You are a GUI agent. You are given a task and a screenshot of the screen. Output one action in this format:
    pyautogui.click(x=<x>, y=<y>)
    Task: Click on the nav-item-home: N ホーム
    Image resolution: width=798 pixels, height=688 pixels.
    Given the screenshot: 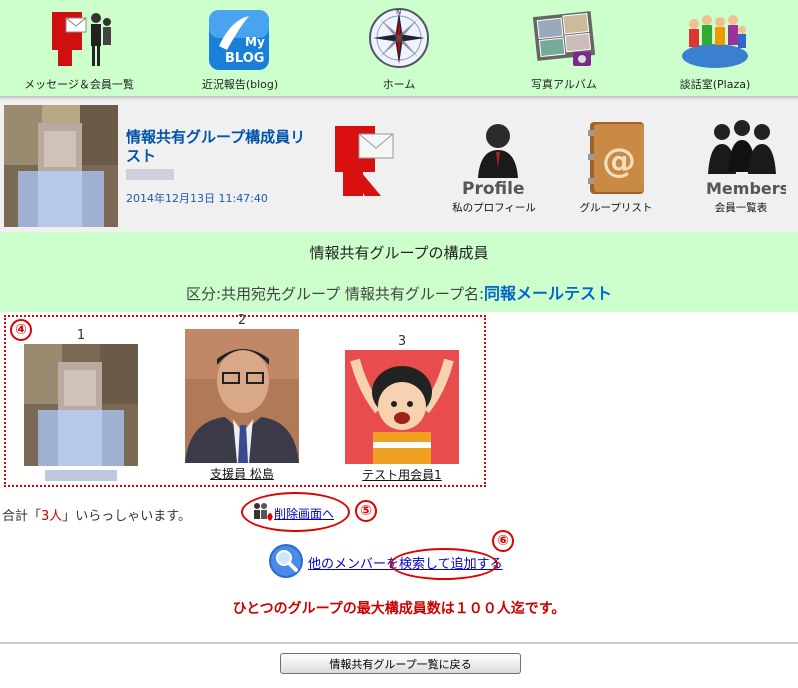 What is the action you would take?
    pyautogui.click(x=399, y=51)
    